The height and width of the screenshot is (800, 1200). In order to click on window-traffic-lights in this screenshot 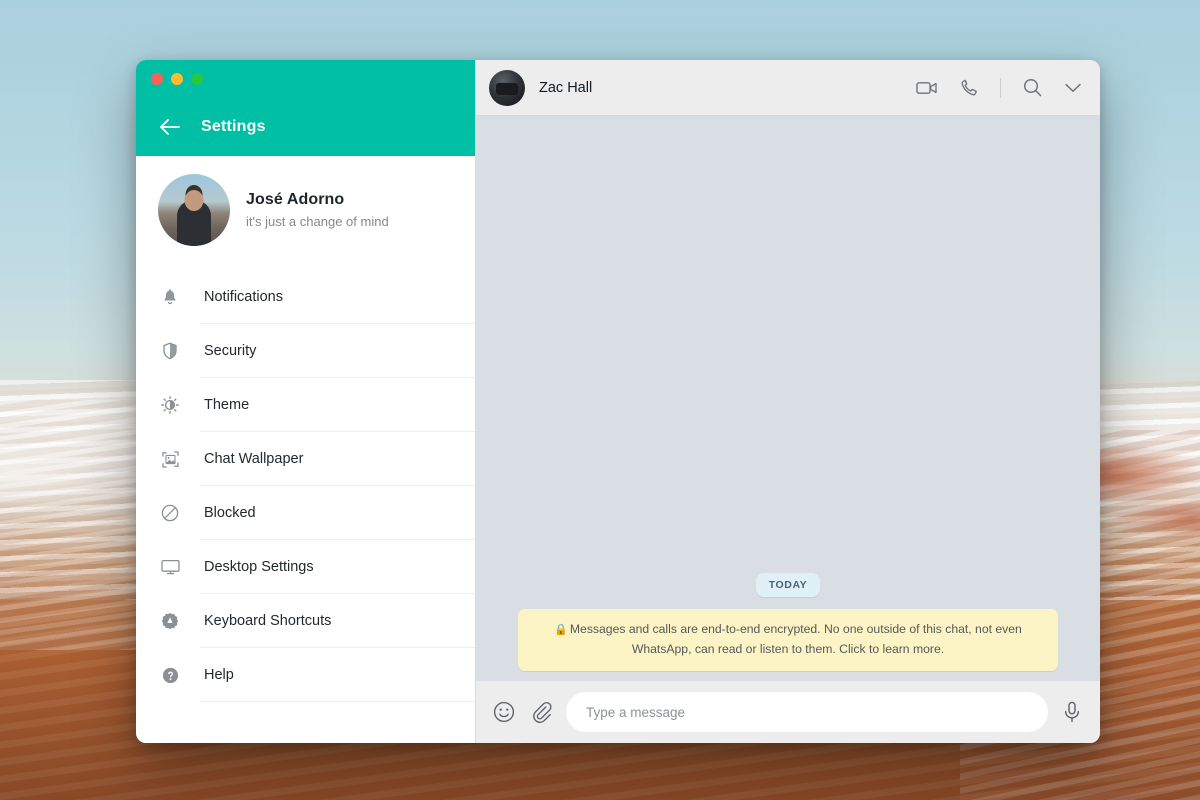, I will do `click(177, 79)`.